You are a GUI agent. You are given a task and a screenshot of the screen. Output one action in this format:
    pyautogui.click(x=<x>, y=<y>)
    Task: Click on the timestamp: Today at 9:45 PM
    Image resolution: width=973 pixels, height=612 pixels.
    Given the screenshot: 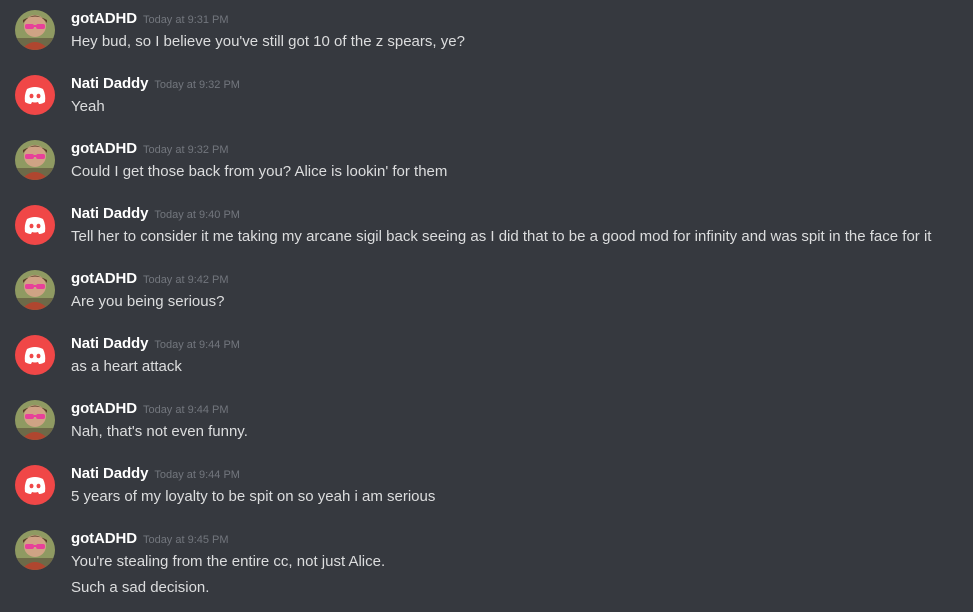 What is the action you would take?
    pyautogui.click(x=185, y=540)
    